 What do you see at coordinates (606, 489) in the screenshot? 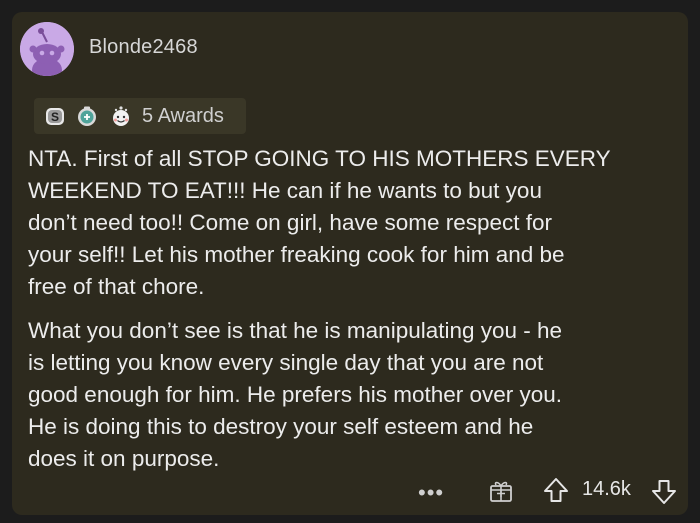
I see `vote-count: 14.6k` at bounding box center [606, 489].